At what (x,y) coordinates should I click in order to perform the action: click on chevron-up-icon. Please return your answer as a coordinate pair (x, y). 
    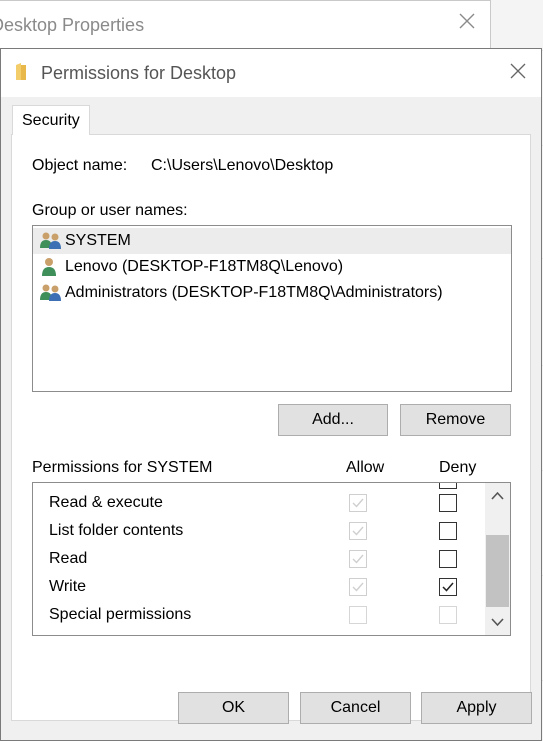
    Looking at the image, I should click on (497, 496).